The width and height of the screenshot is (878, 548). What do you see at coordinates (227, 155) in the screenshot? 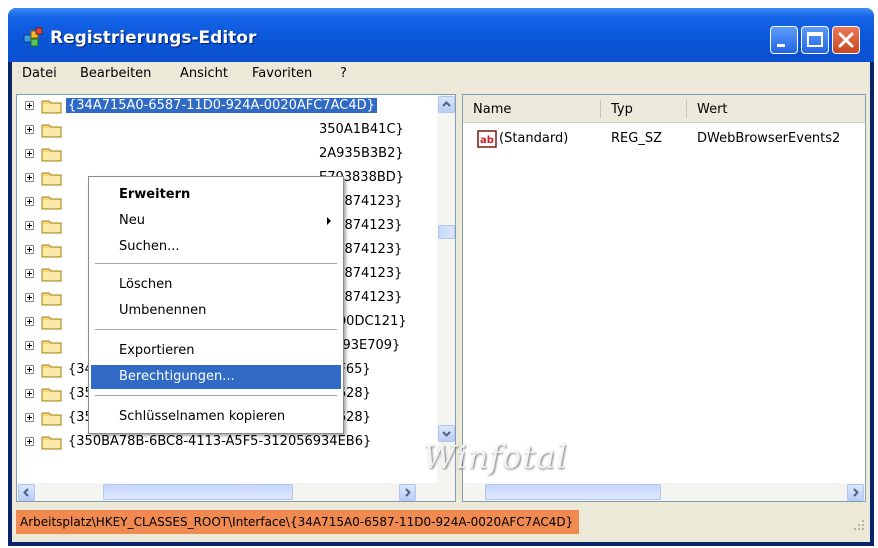
I see `tree-item: 2A935B3B2}` at bounding box center [227, 155].